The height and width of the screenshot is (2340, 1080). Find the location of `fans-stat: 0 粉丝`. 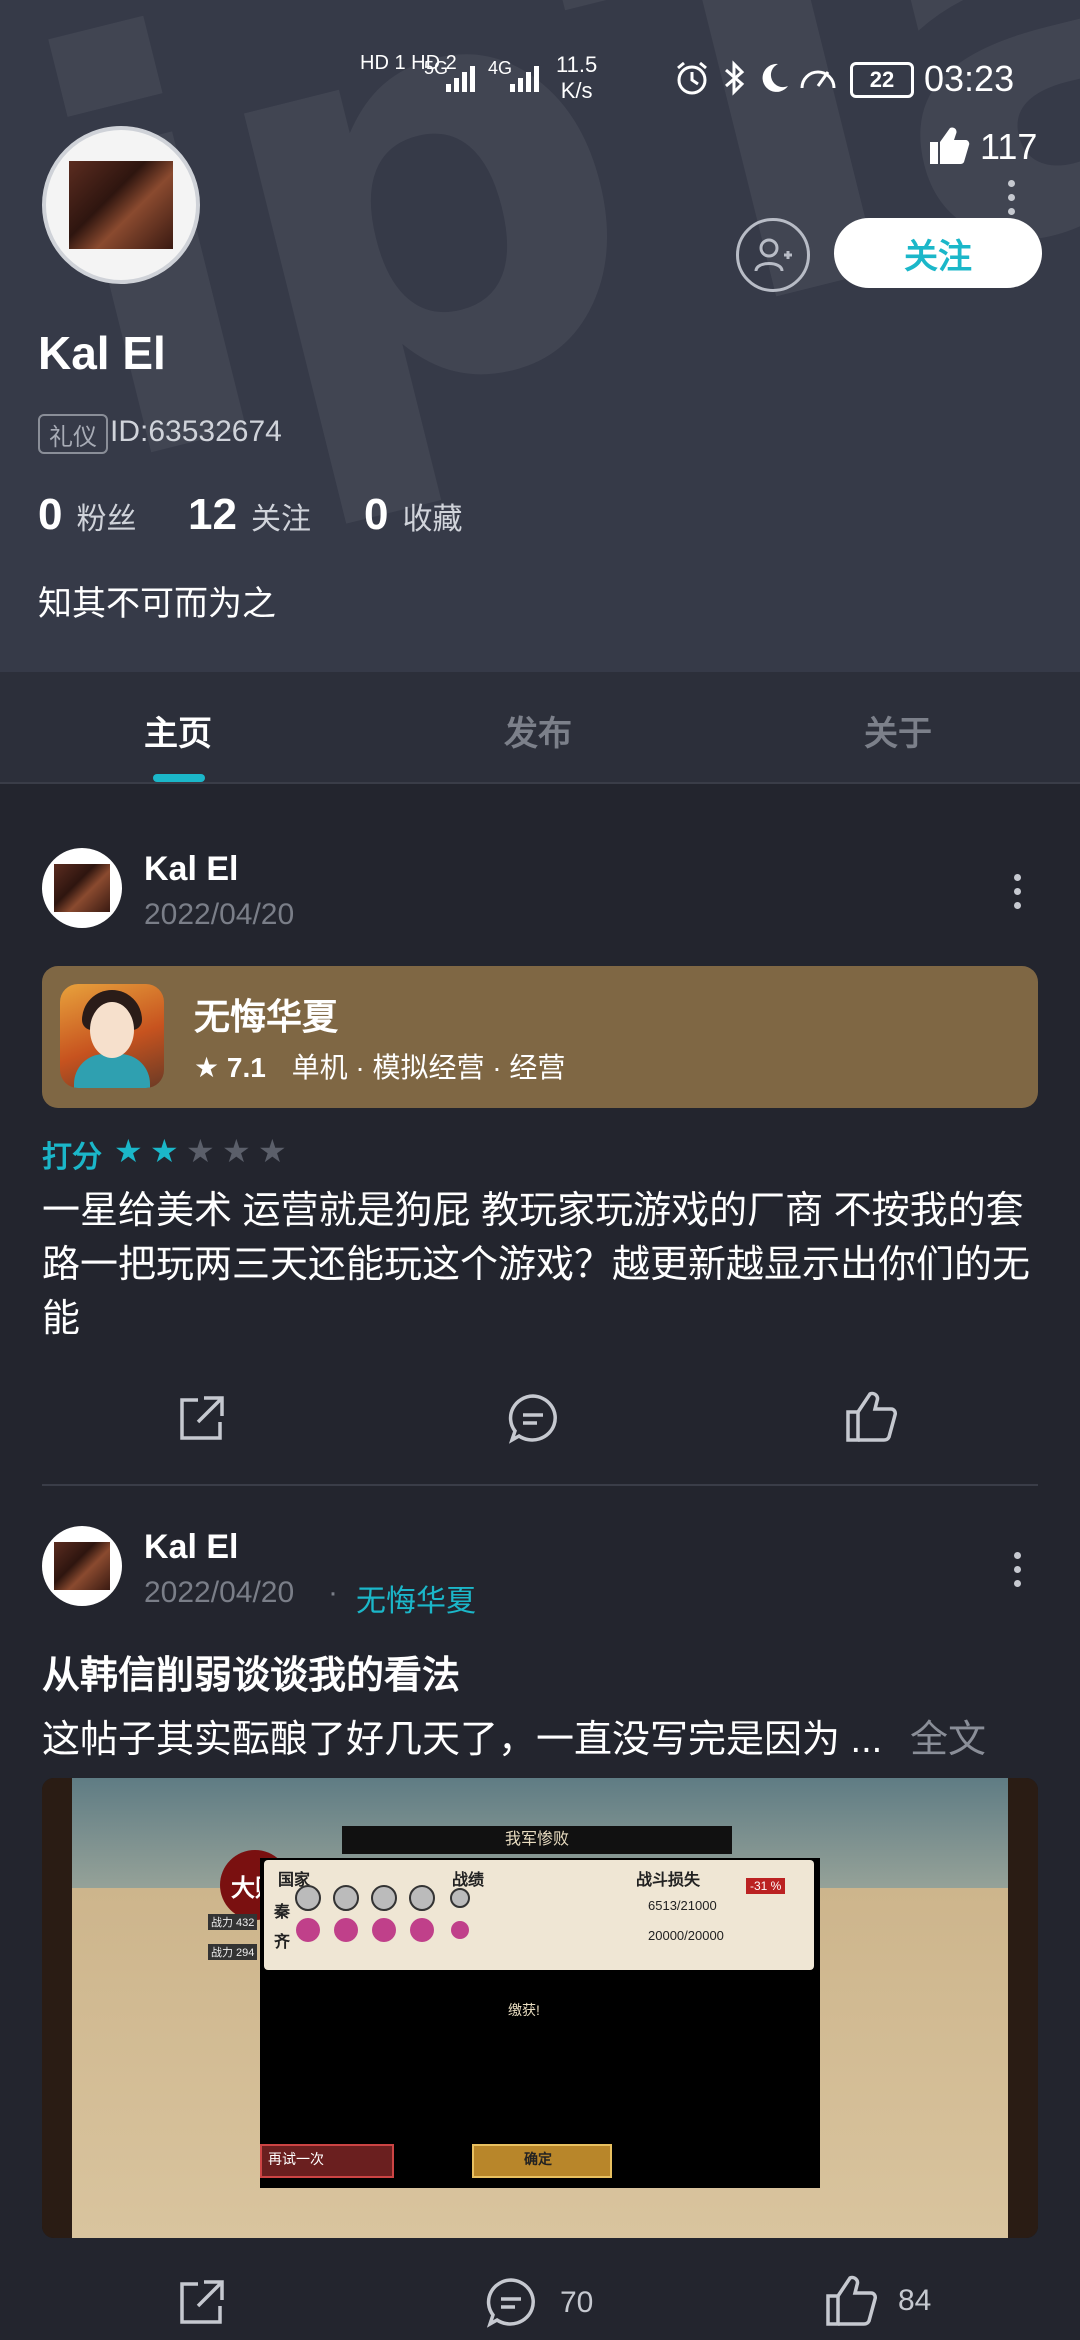

fans-stat: 0 粉丝 is located at coordinates (87, 515).